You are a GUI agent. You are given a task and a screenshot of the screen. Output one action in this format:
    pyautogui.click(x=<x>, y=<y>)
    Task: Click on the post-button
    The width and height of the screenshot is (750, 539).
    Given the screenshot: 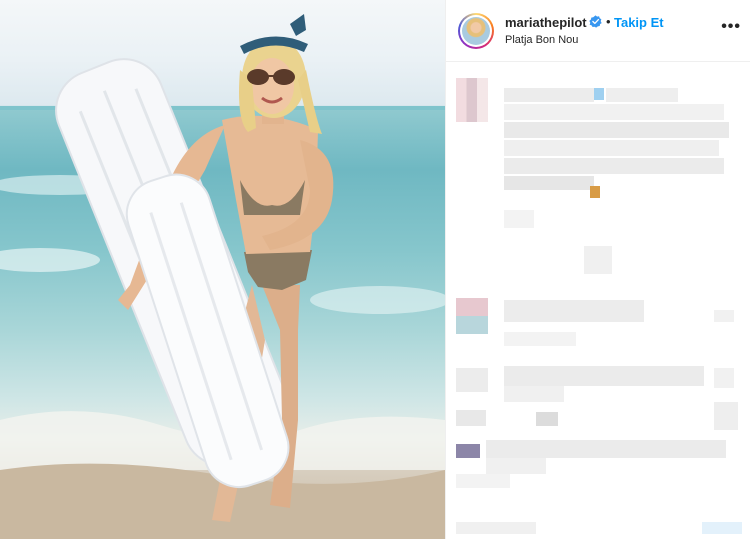 What is the action you would take?
    pyautogui.click(x=722, y=528)
    